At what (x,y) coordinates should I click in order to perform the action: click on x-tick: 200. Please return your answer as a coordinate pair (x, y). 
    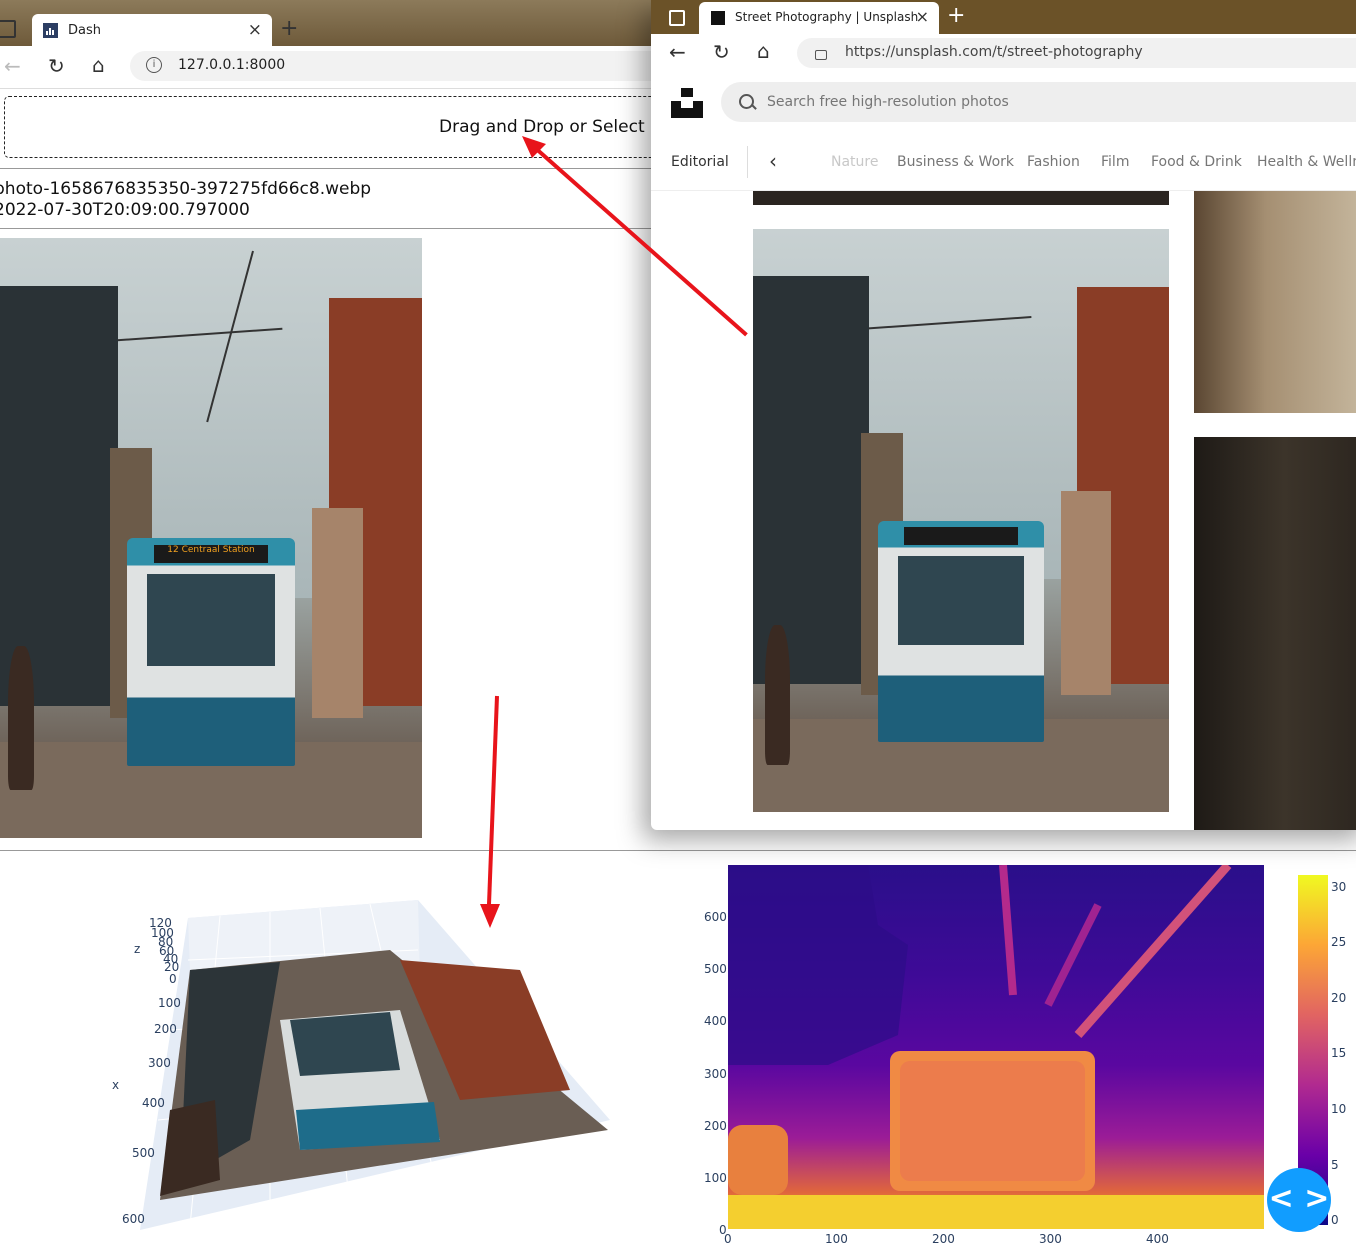
    Looking at the image, I should click on (165, 1029).